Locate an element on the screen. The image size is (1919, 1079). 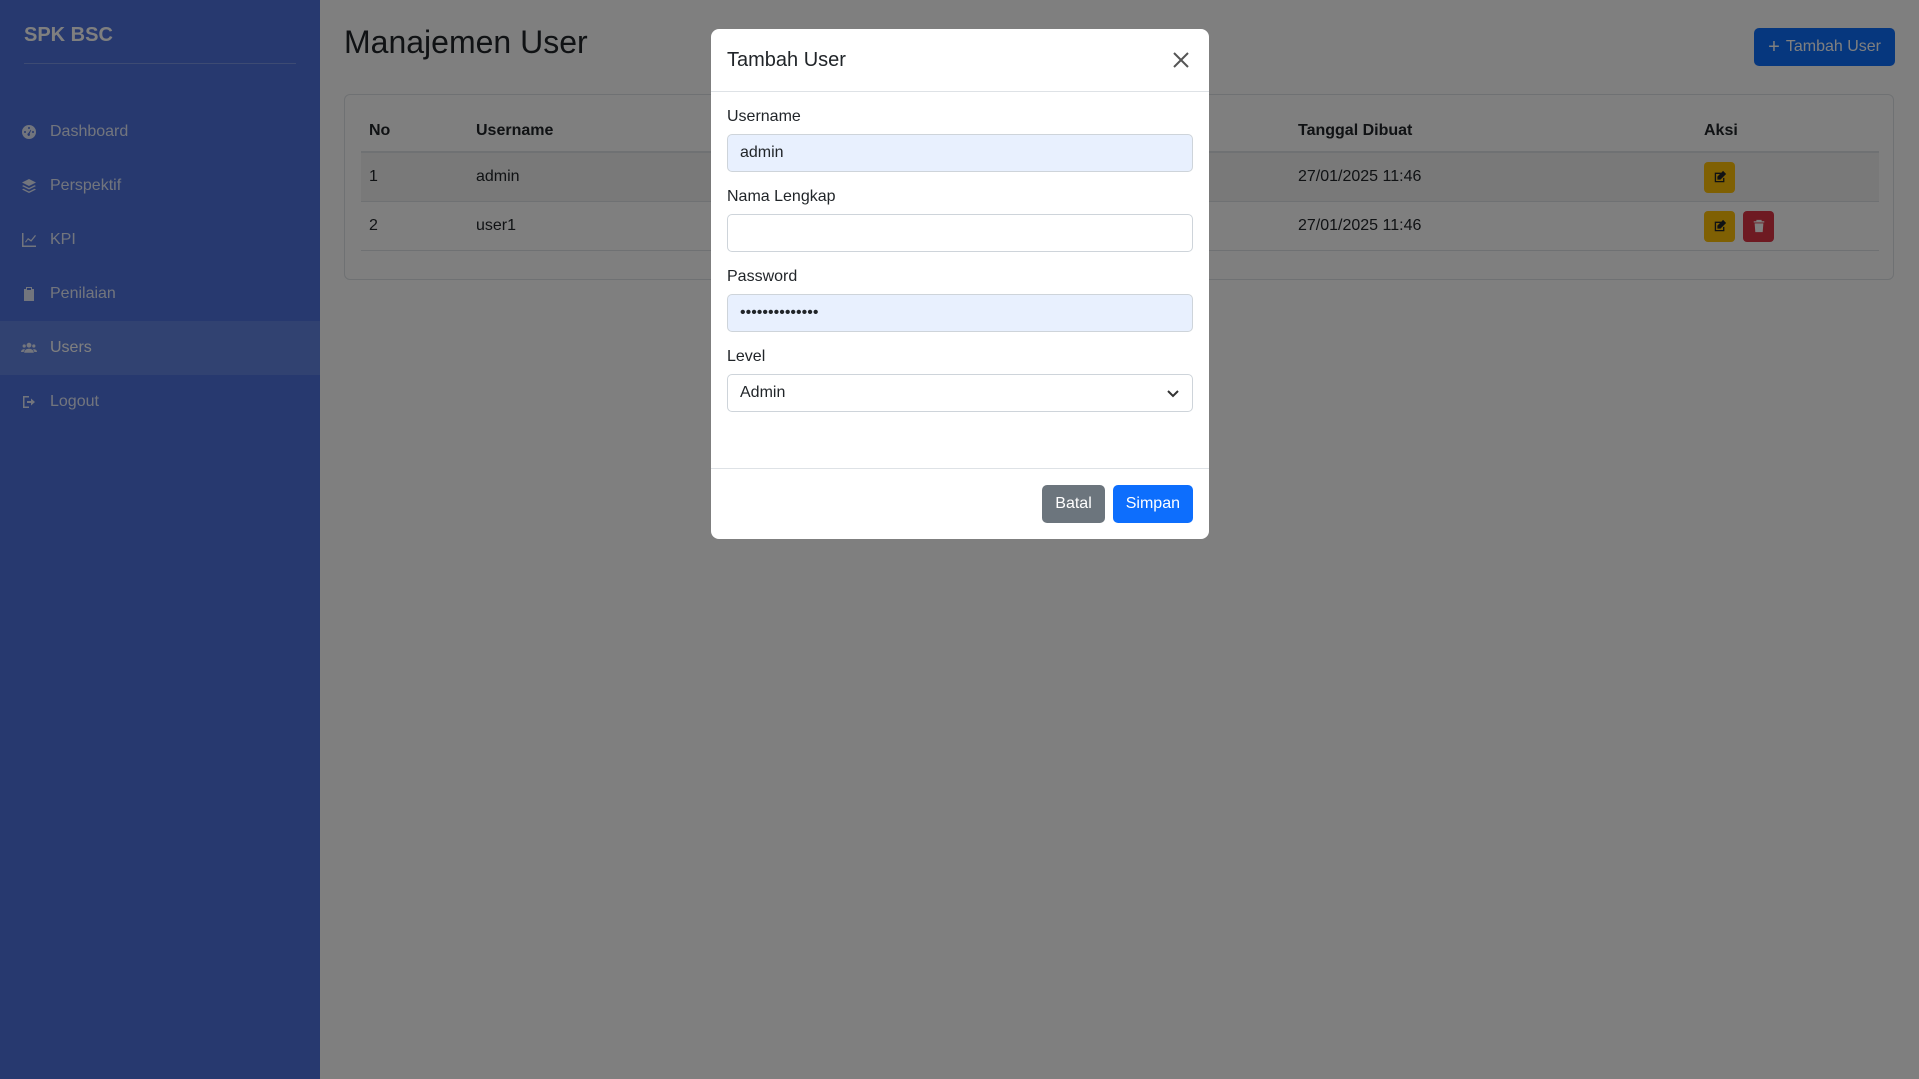
username-value: admin is located at coordinates (762, 152).